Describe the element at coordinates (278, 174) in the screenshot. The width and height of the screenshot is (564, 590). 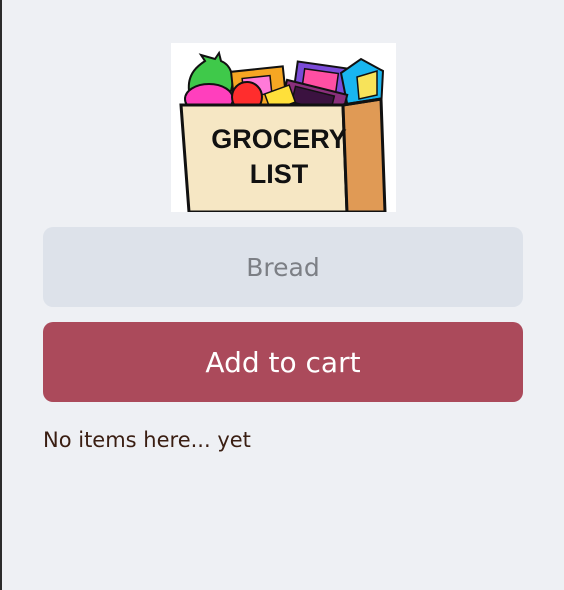
I see `logo-text-line2: LIST` at that location.